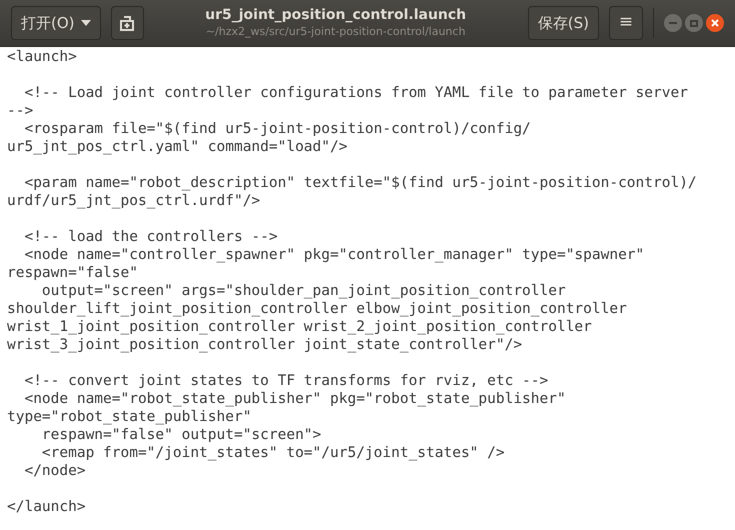 The width and height of the screenshot is (735, 530). I want to click on caret-icon, so click(85, 23).